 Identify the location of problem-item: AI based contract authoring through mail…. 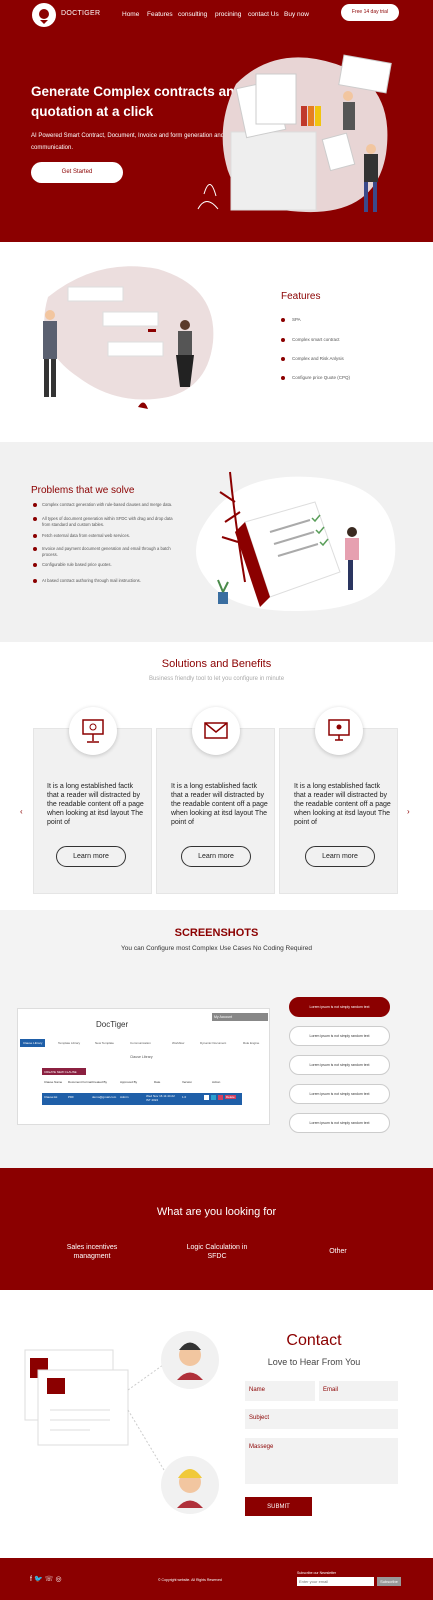
(91, 580).